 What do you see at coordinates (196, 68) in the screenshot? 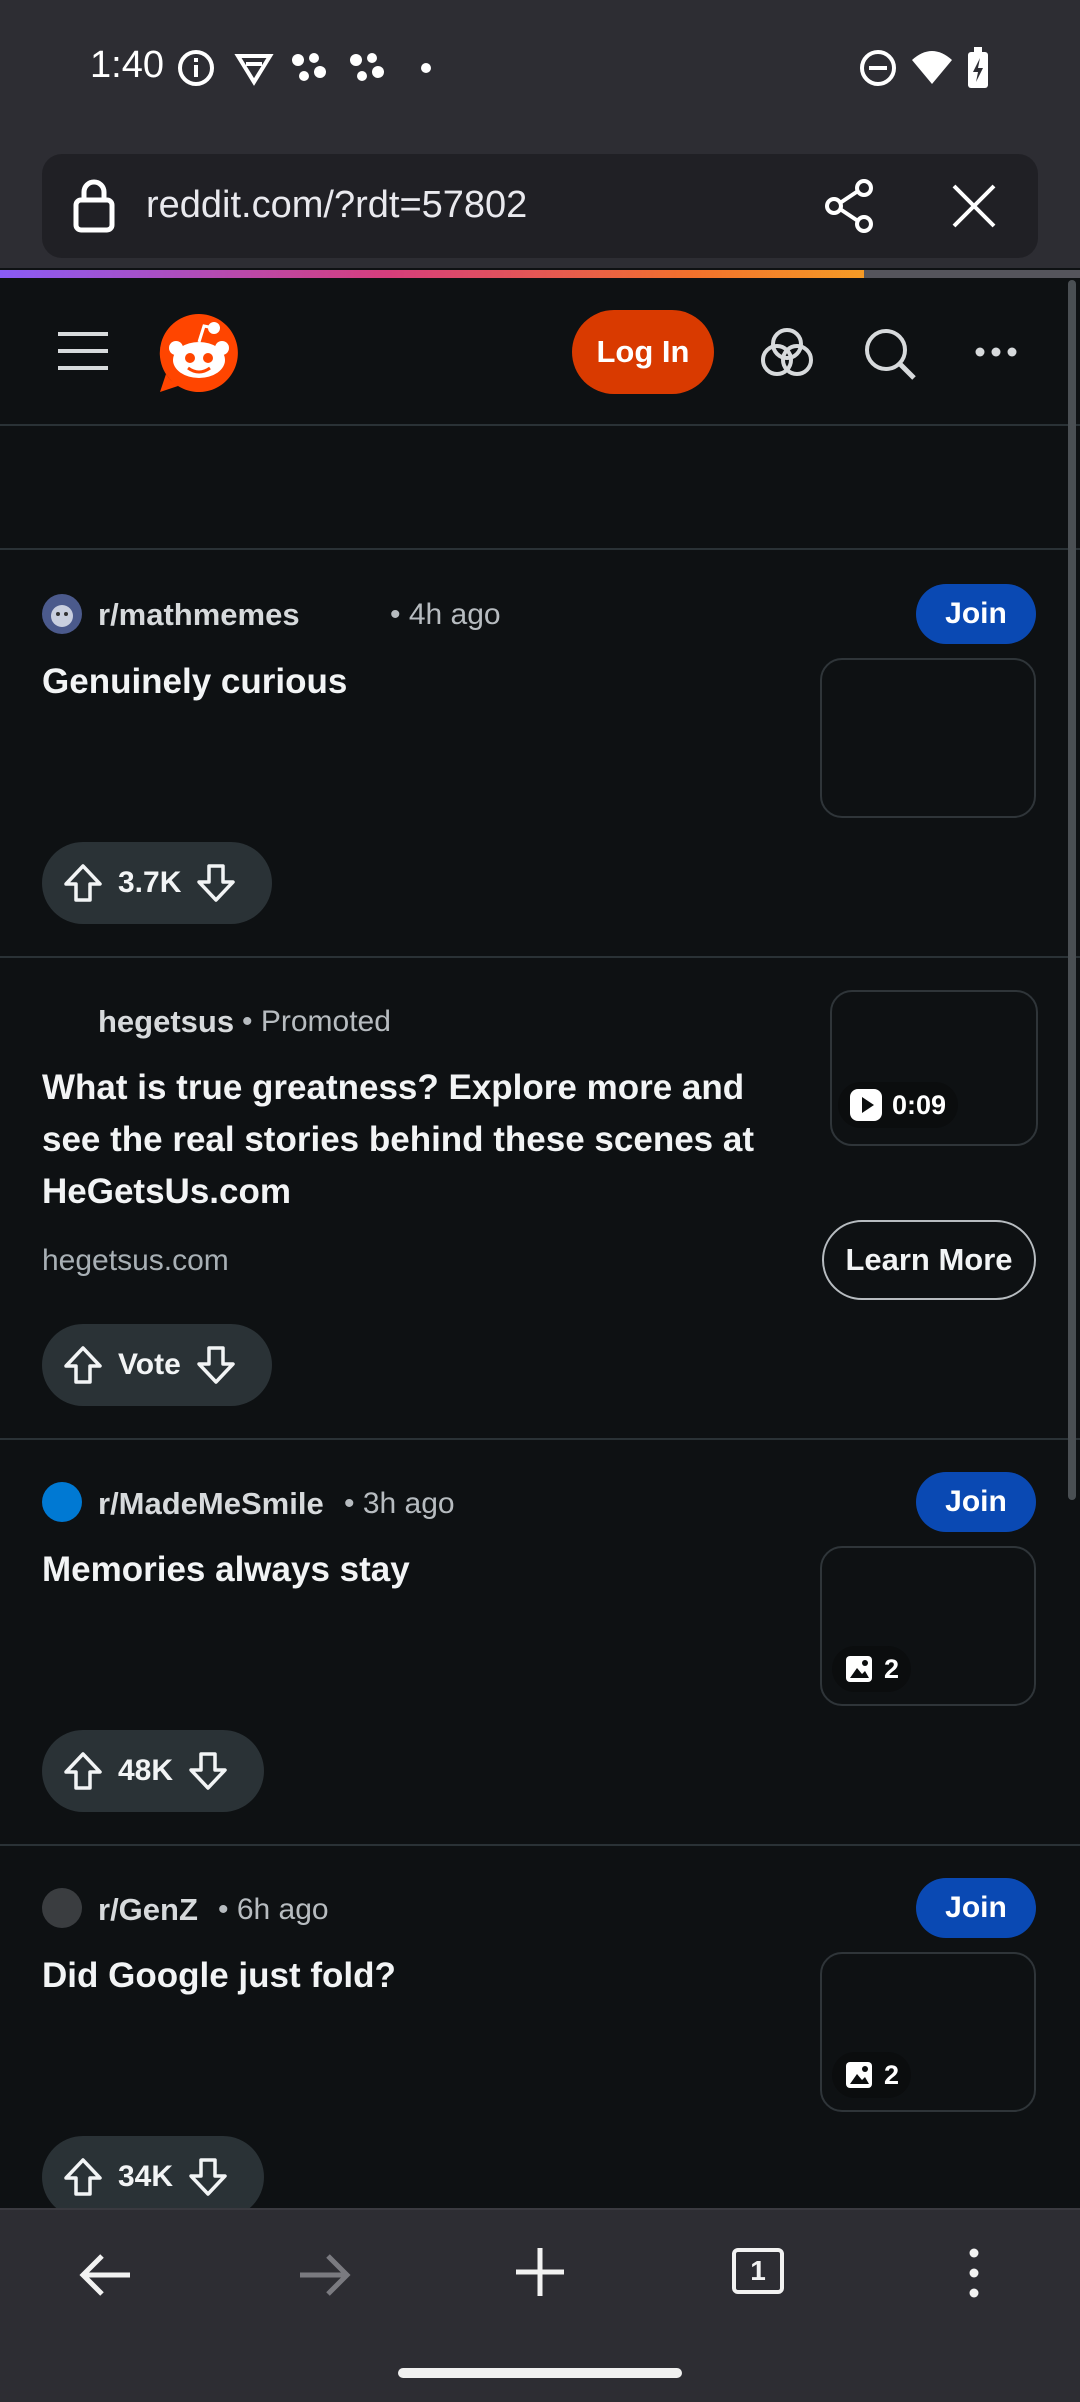
I see `info-icon` at bounding box center [196, 68].